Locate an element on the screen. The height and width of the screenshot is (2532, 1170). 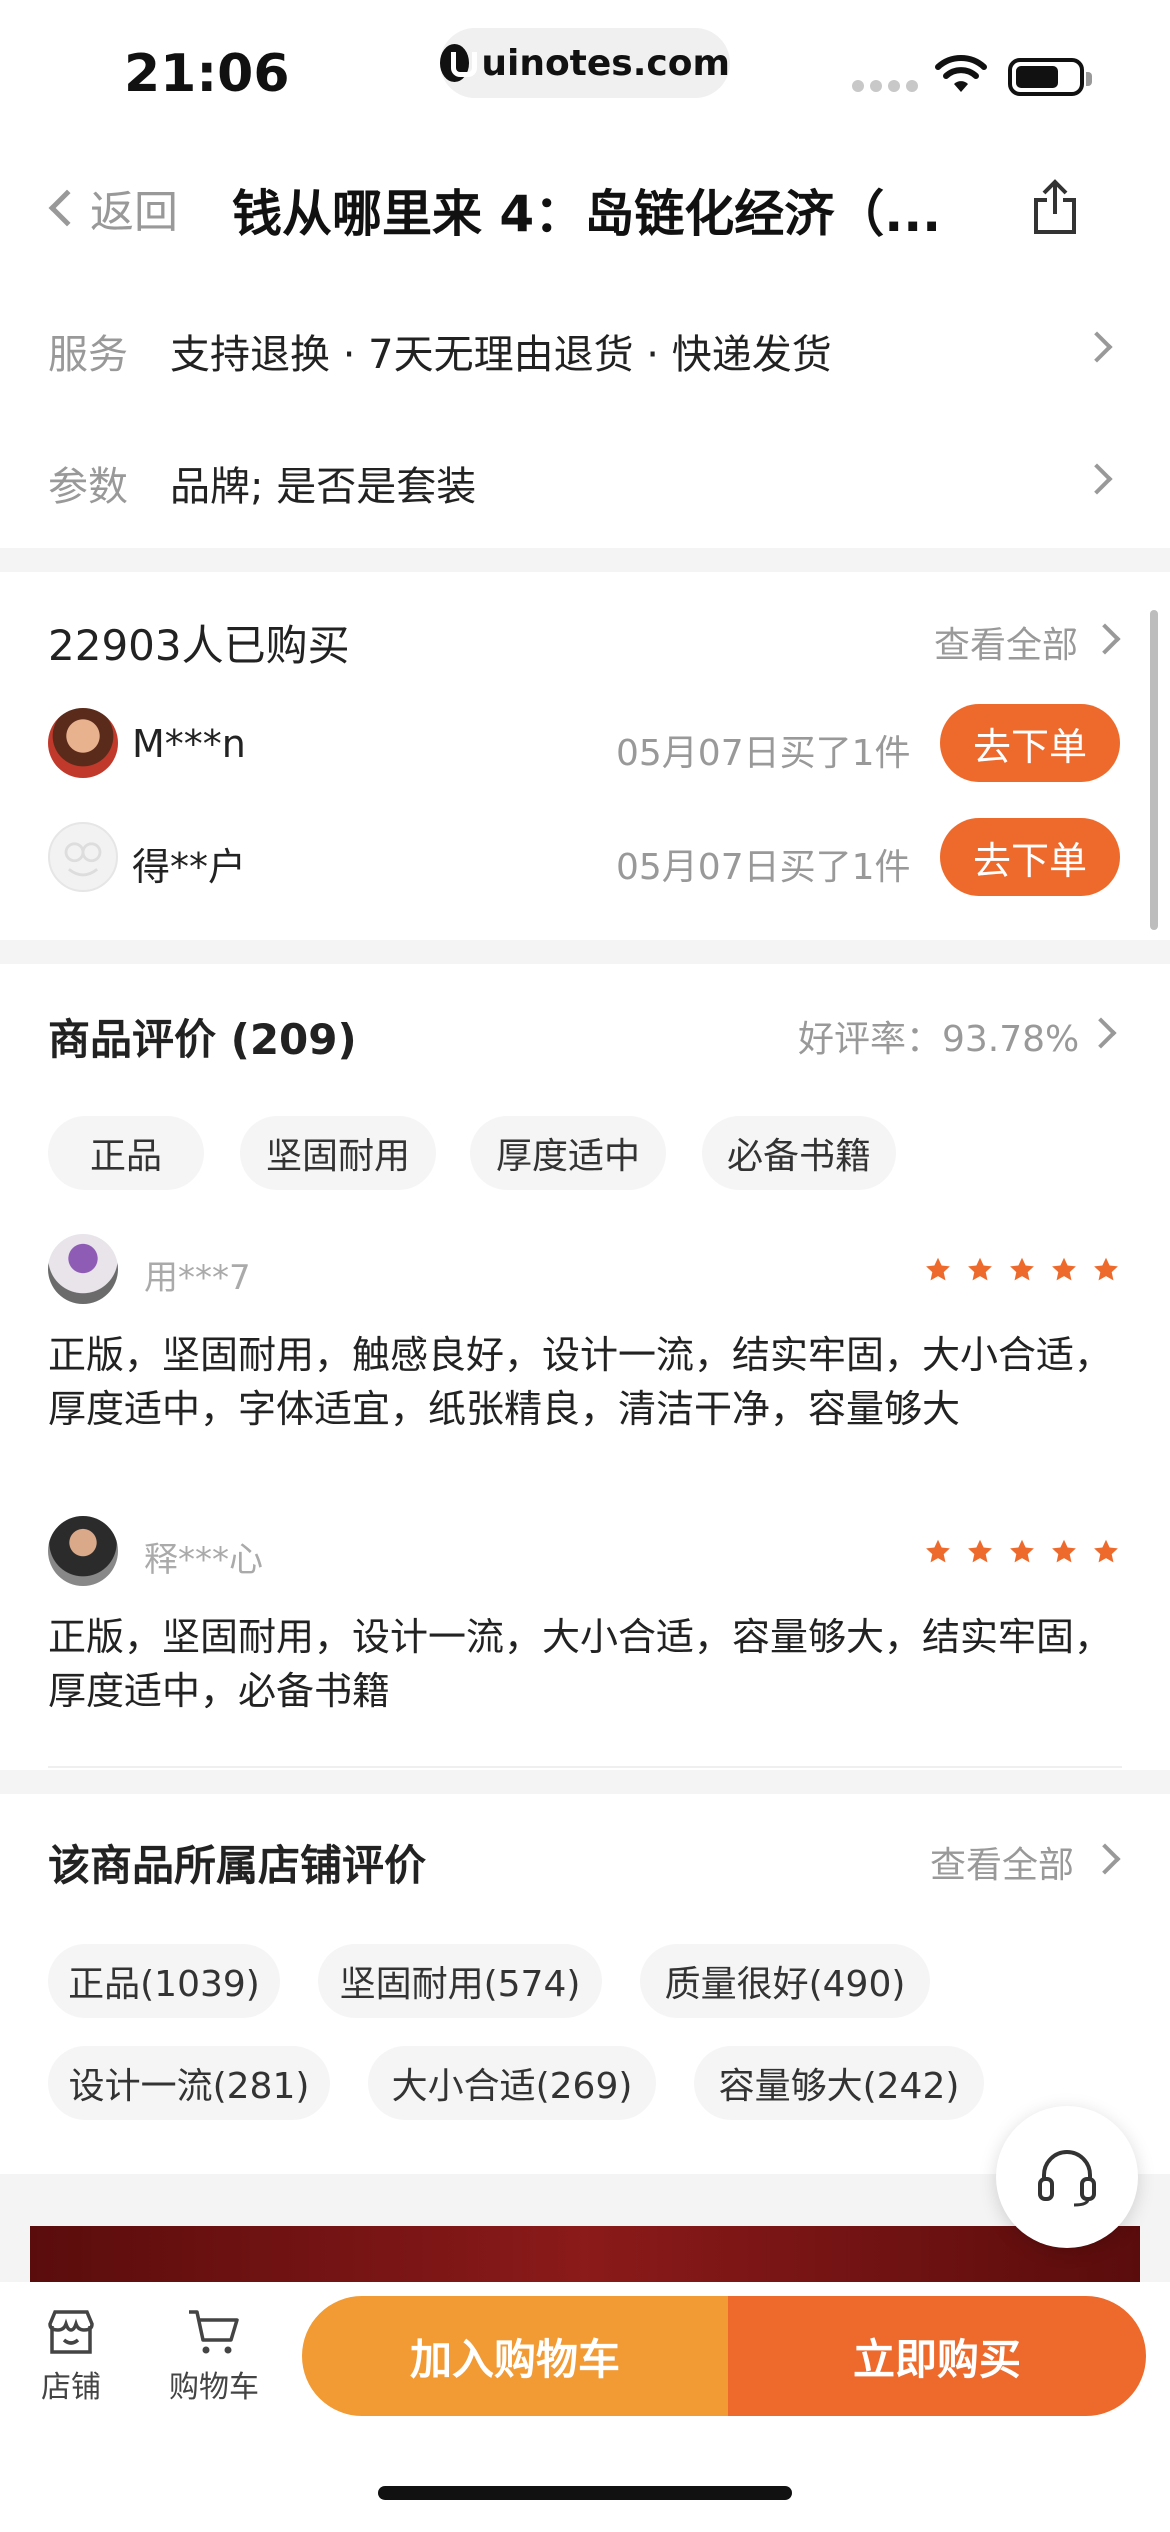
buy-now-button: 立即购买 is located at coordinates (937, 2356).